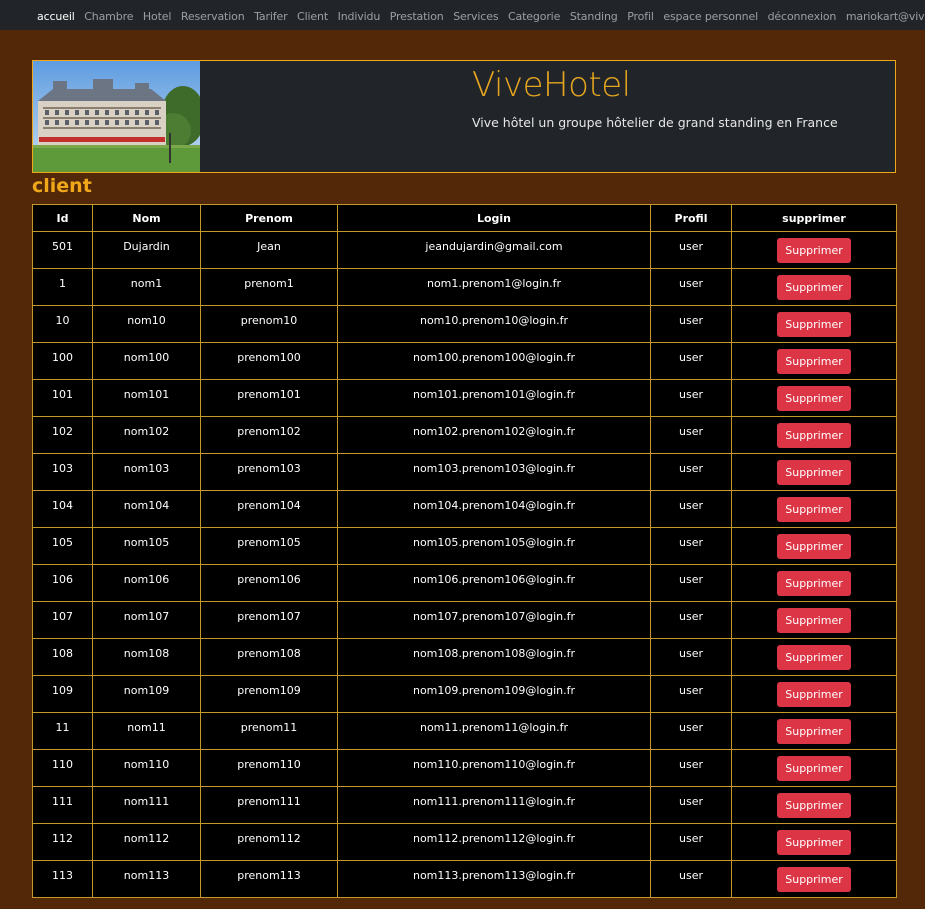 This screenshot has height=909, width=925. What do you see at coordinates (494, 805) in the screenshot?
I see `cell-login: nom111.prenom111@login.fr` at bounding box center [494, 805].